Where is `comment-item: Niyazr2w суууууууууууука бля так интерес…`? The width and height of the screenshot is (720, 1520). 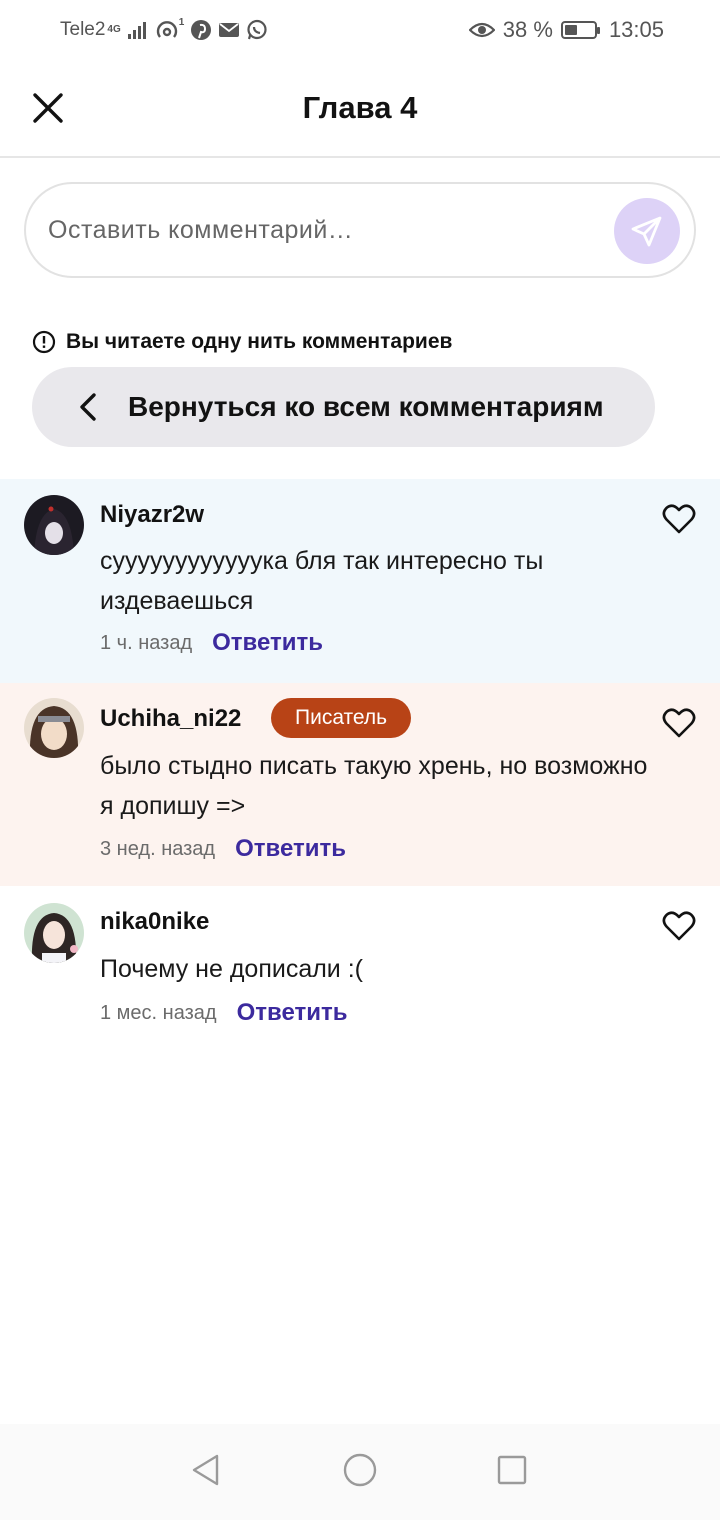
comment-item: Niyazr2w суууууууууууука бля так интерес… is located at coordinates (360, 581).